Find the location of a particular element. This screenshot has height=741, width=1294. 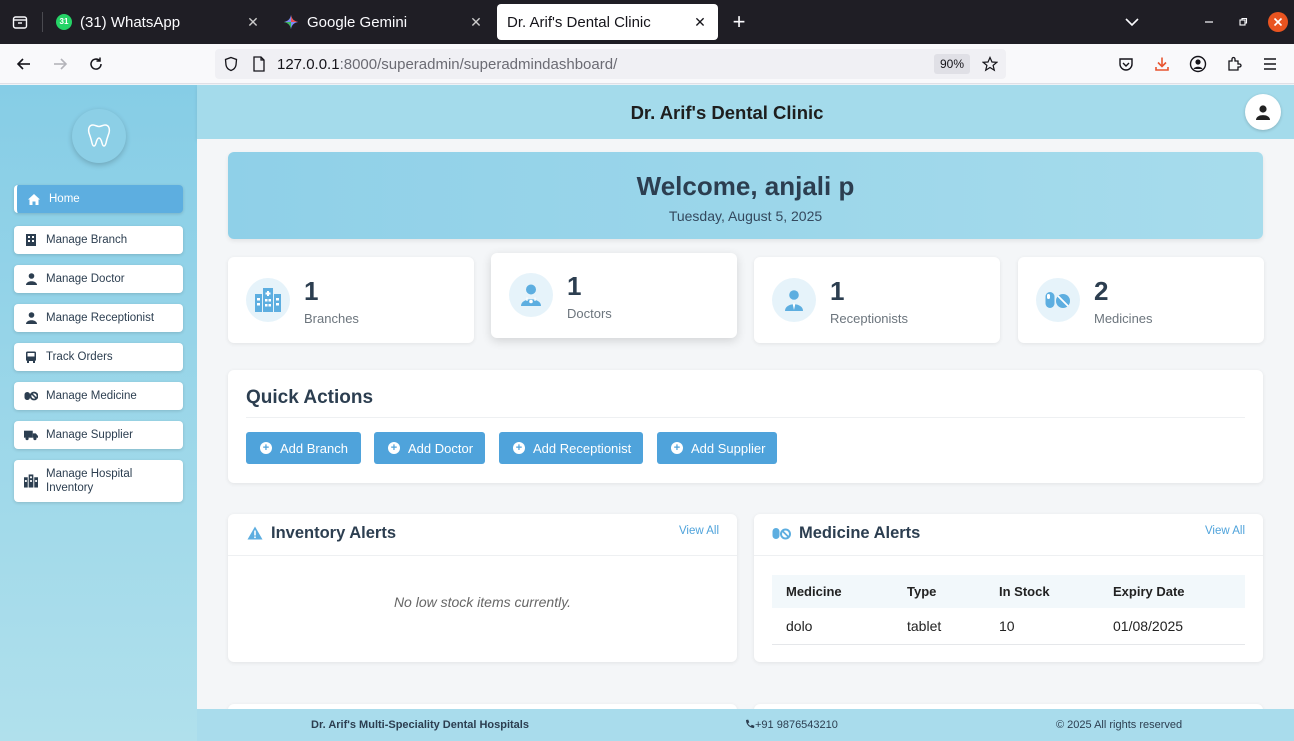

tab-whatsapp: 31 (31) WhatsApp ✕ is located at coordinates (158, 22).